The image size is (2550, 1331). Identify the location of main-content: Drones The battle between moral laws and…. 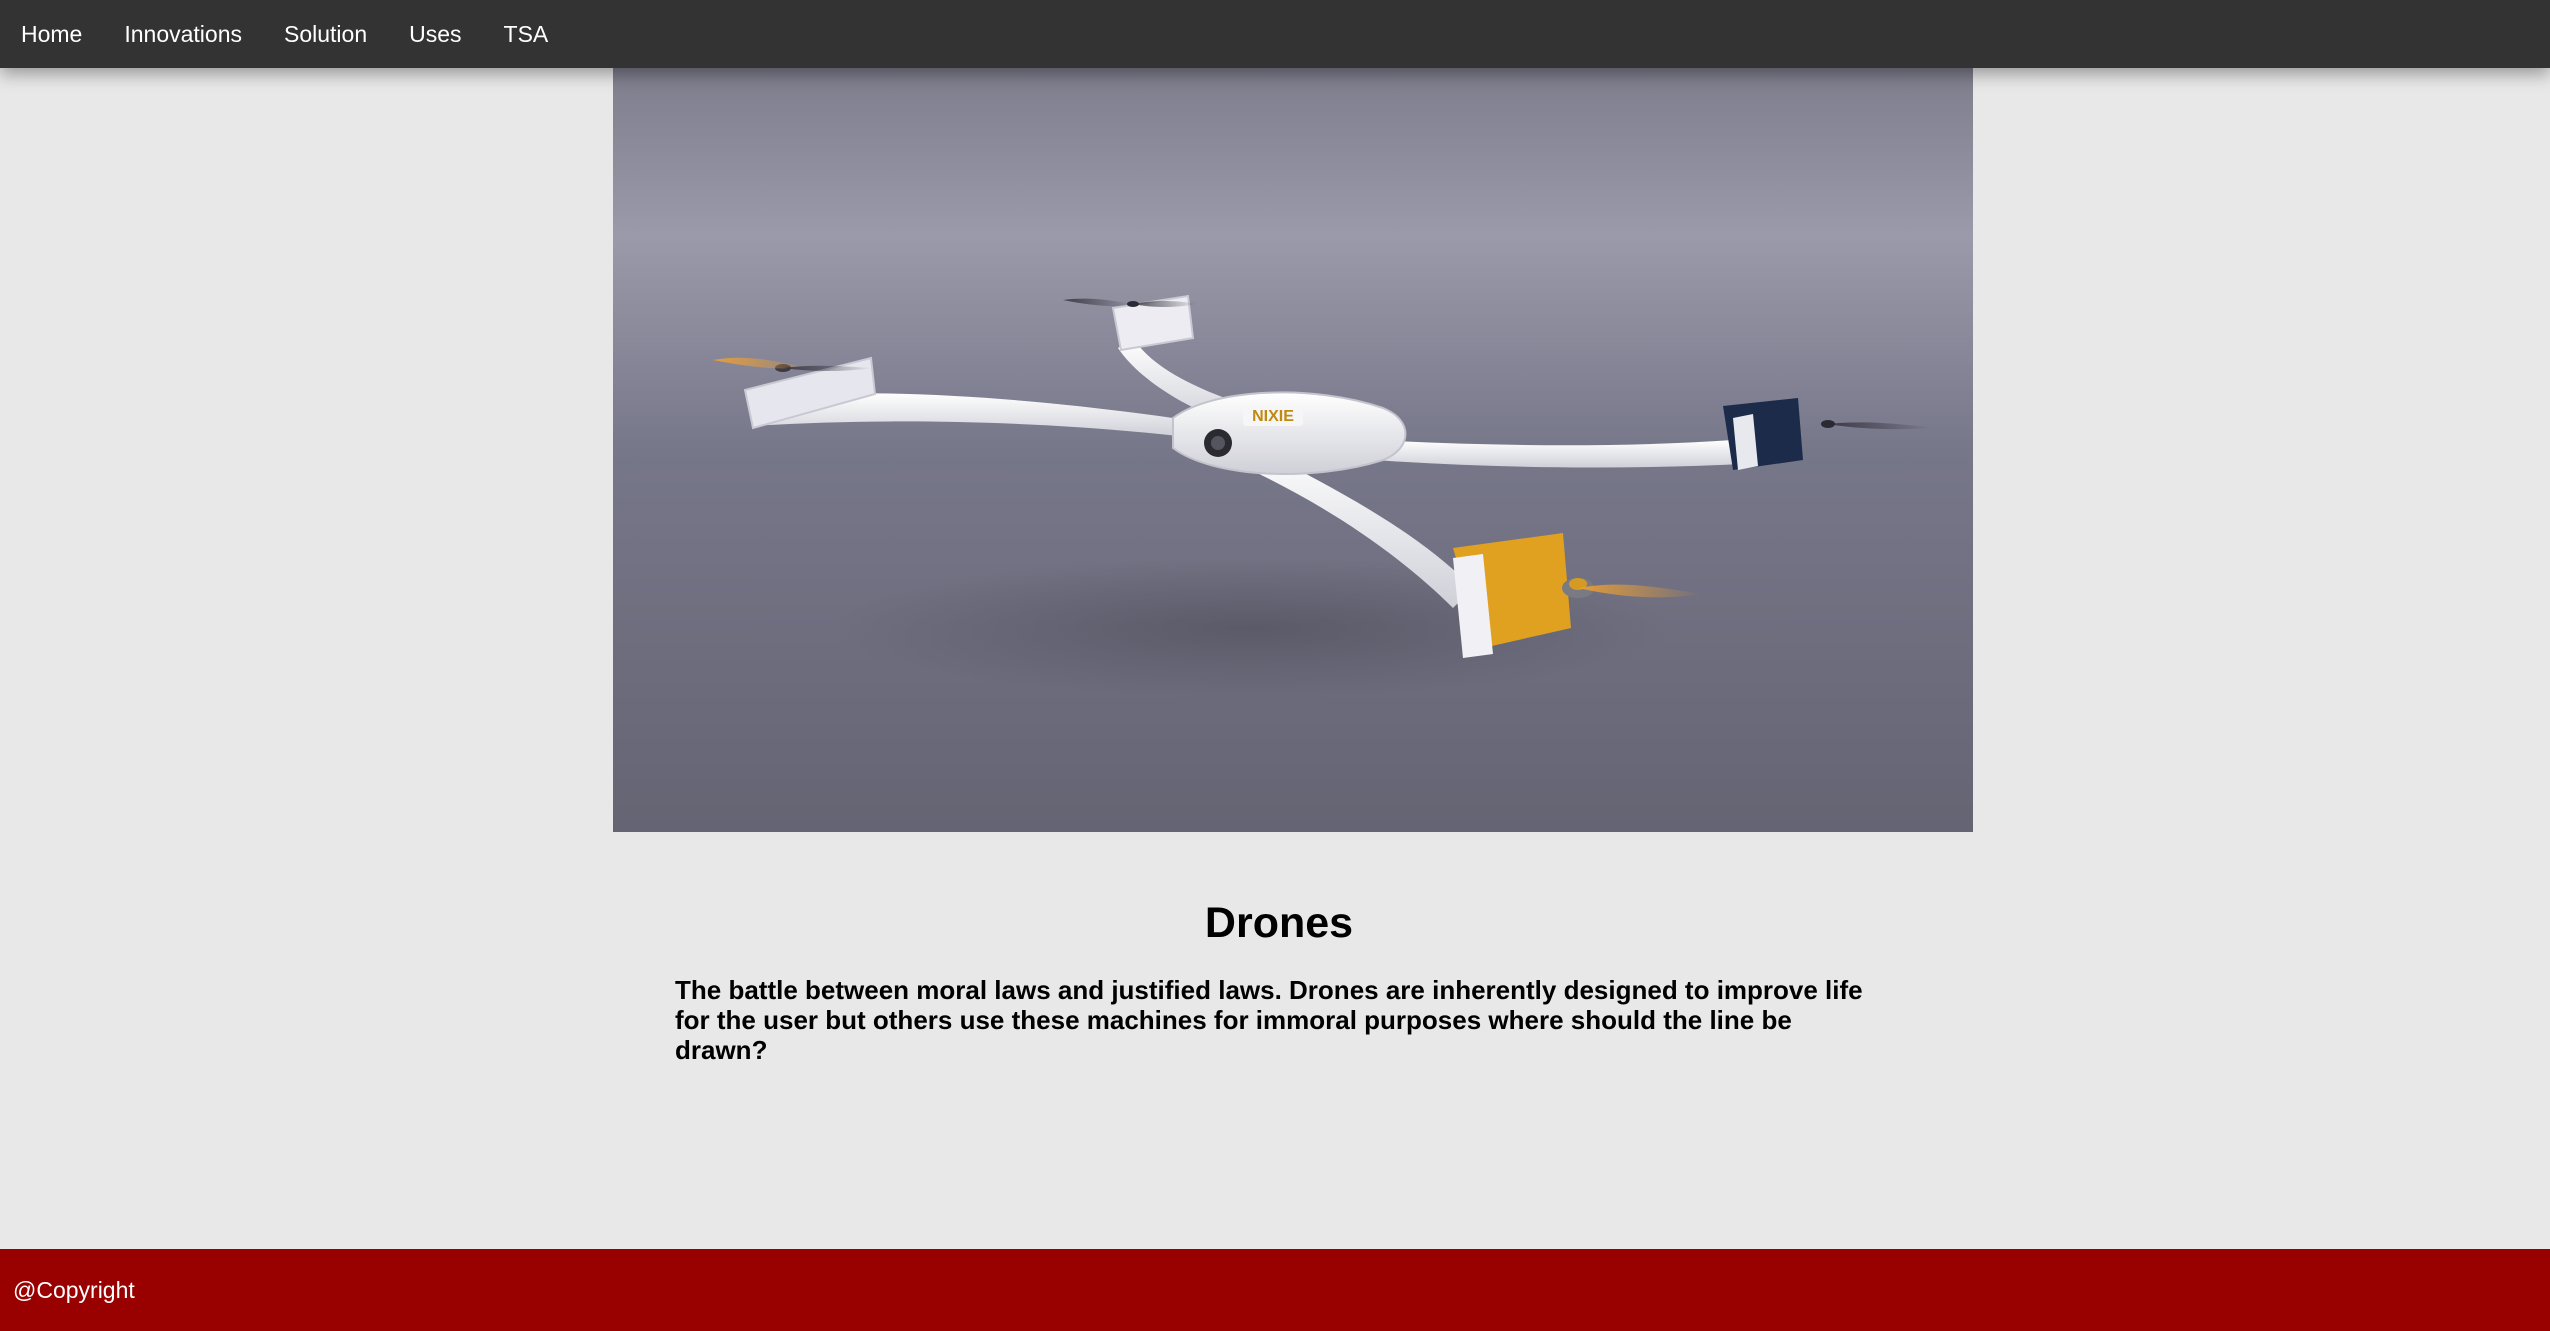
(1275, 982).